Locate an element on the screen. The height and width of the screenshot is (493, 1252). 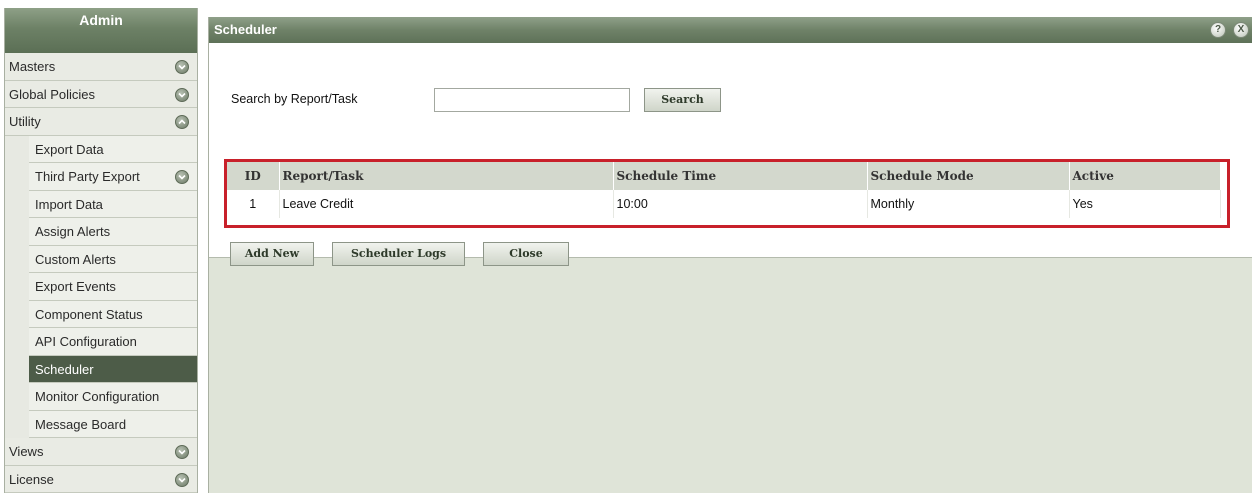
chevron-up-icon is located at coordinates (182, 122).